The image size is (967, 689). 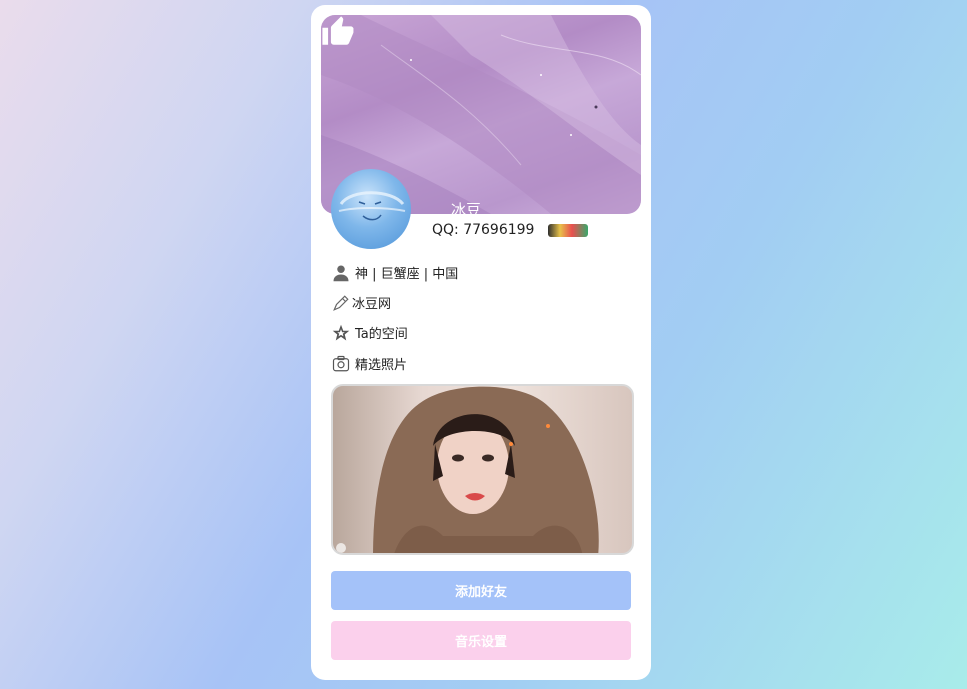 What do you see at coordinates (372, 206) in the screenshot?
I see `smiley-cloud-icon` at bounding box center [372, 206].